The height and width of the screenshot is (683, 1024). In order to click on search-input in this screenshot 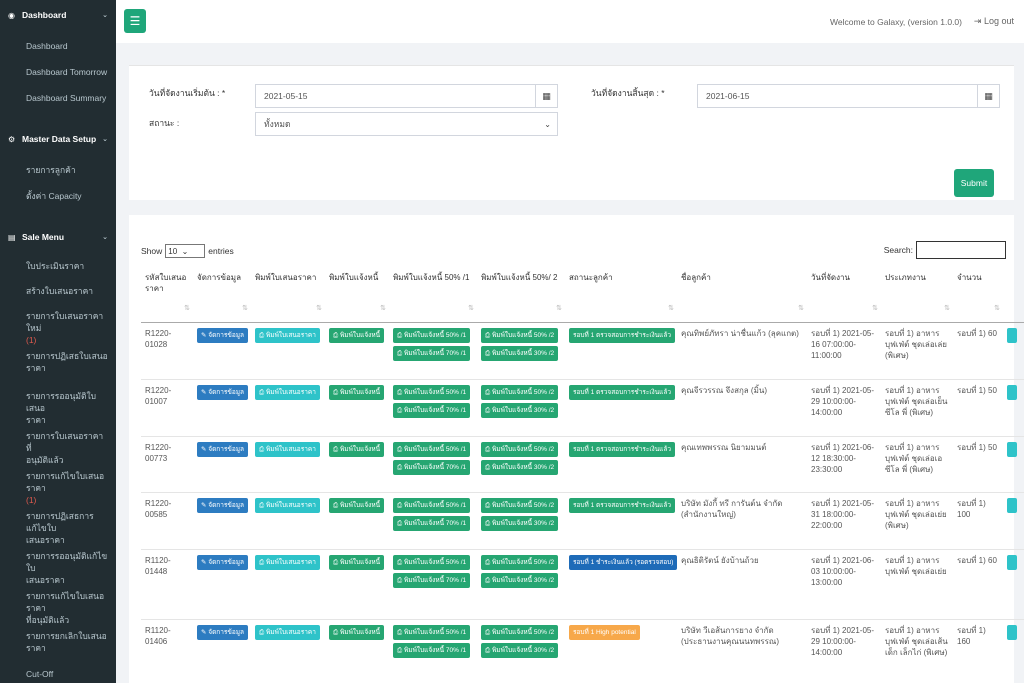, I will do `click(961, 250)`.